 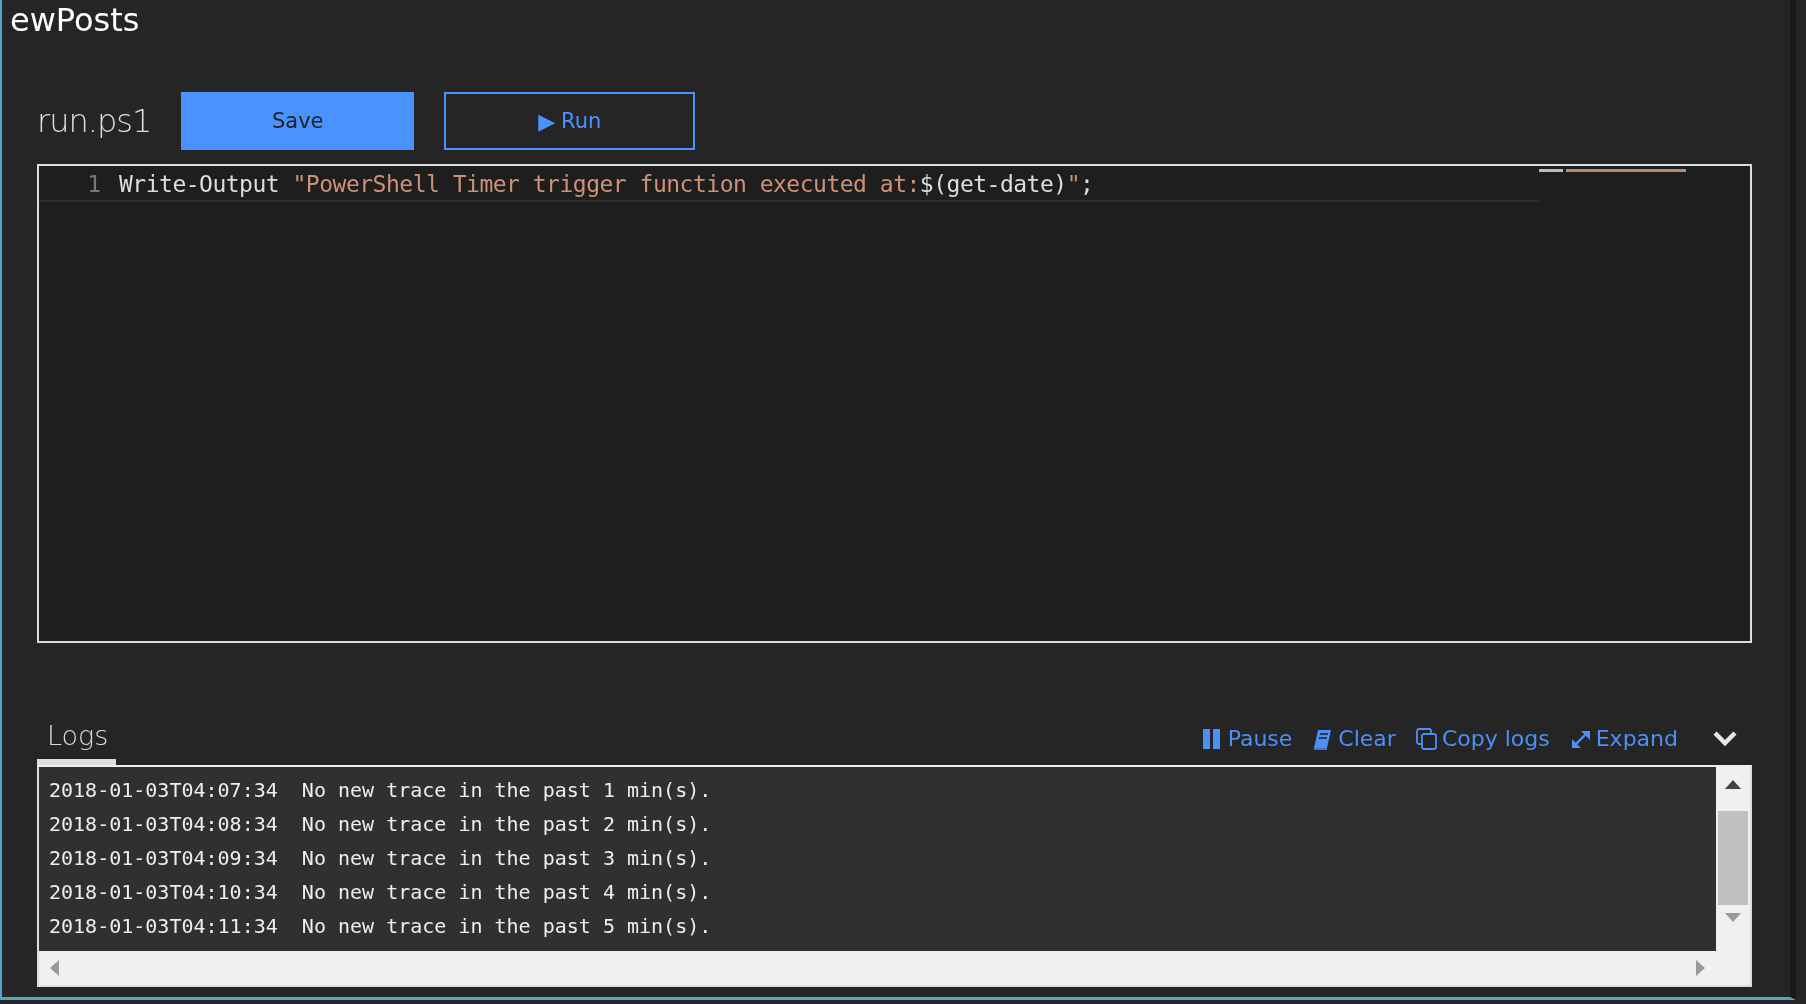 What do you see at coordinates (75, 20) in the screenshot?
I see `window-title: ewPosts` at bounding box center [75, 20].